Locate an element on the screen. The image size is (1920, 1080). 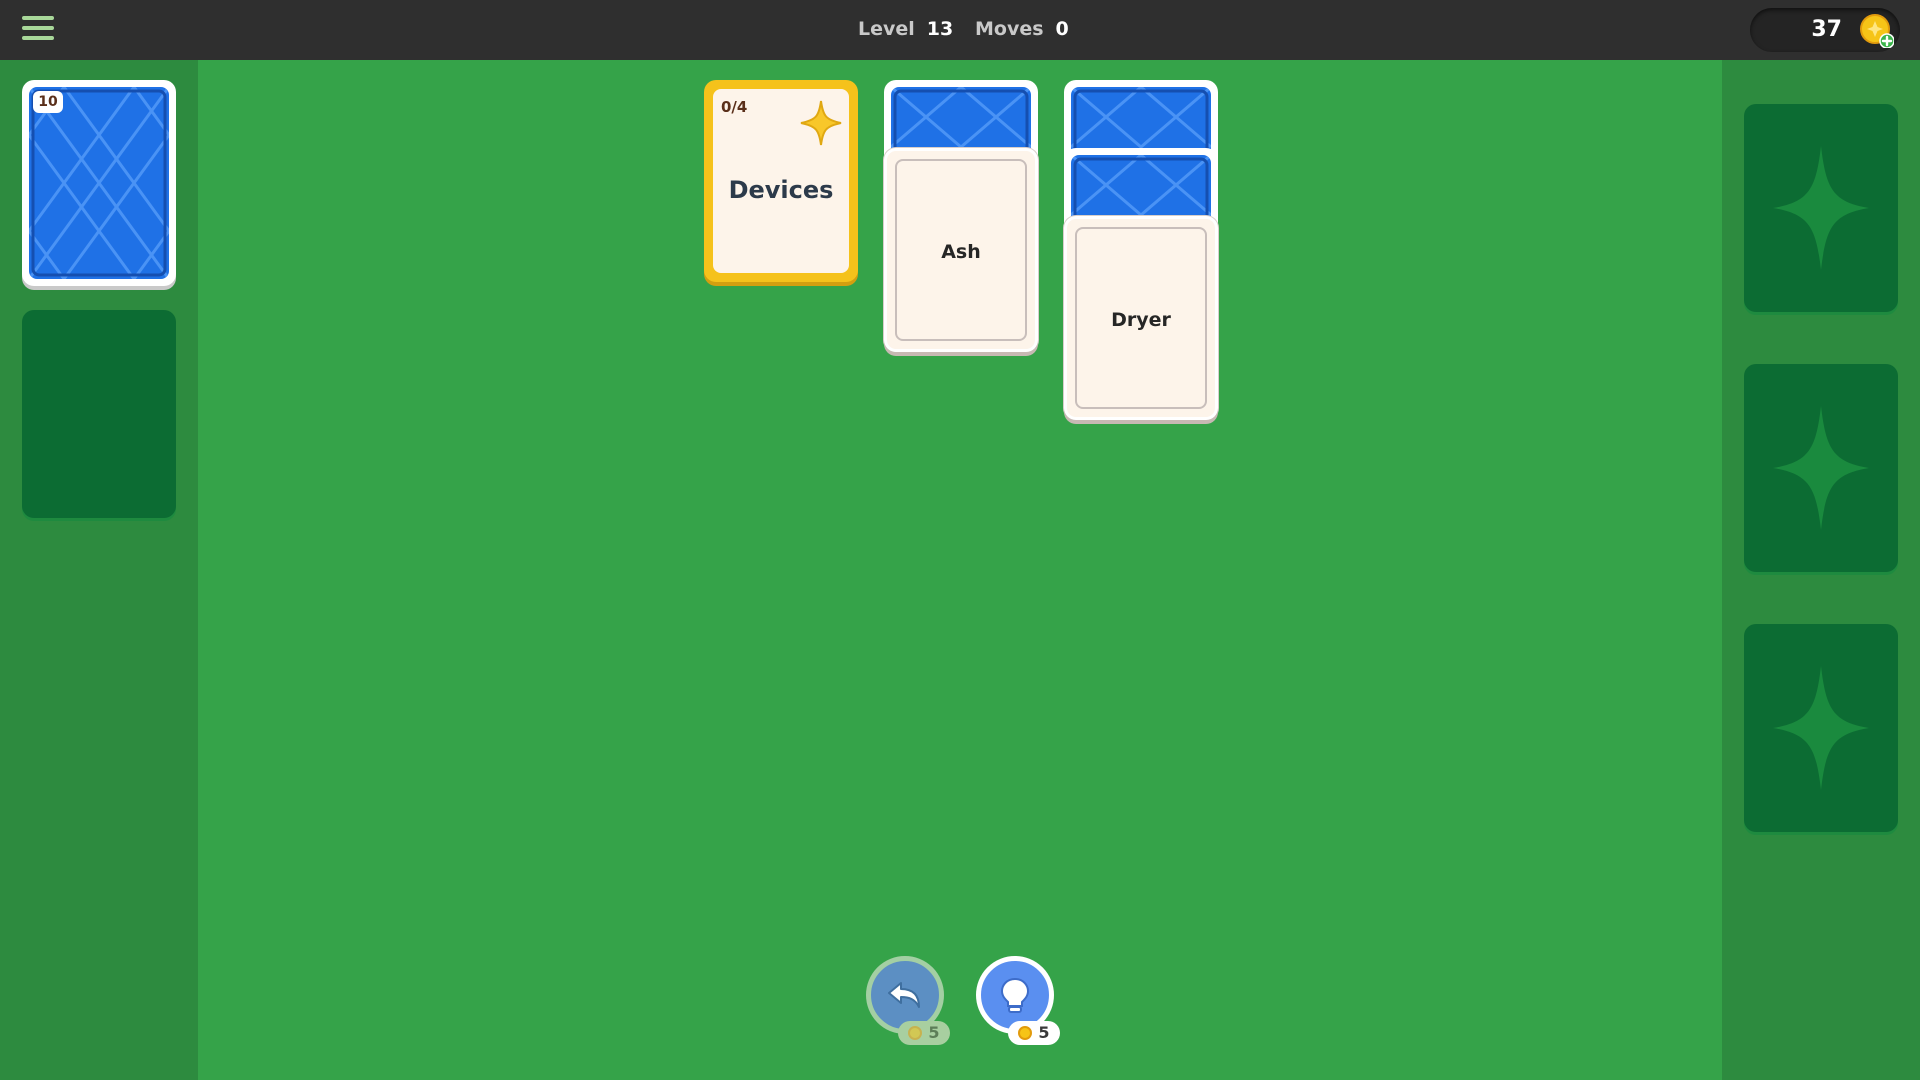
card-word: Ash is located at coordinates (961, 252).